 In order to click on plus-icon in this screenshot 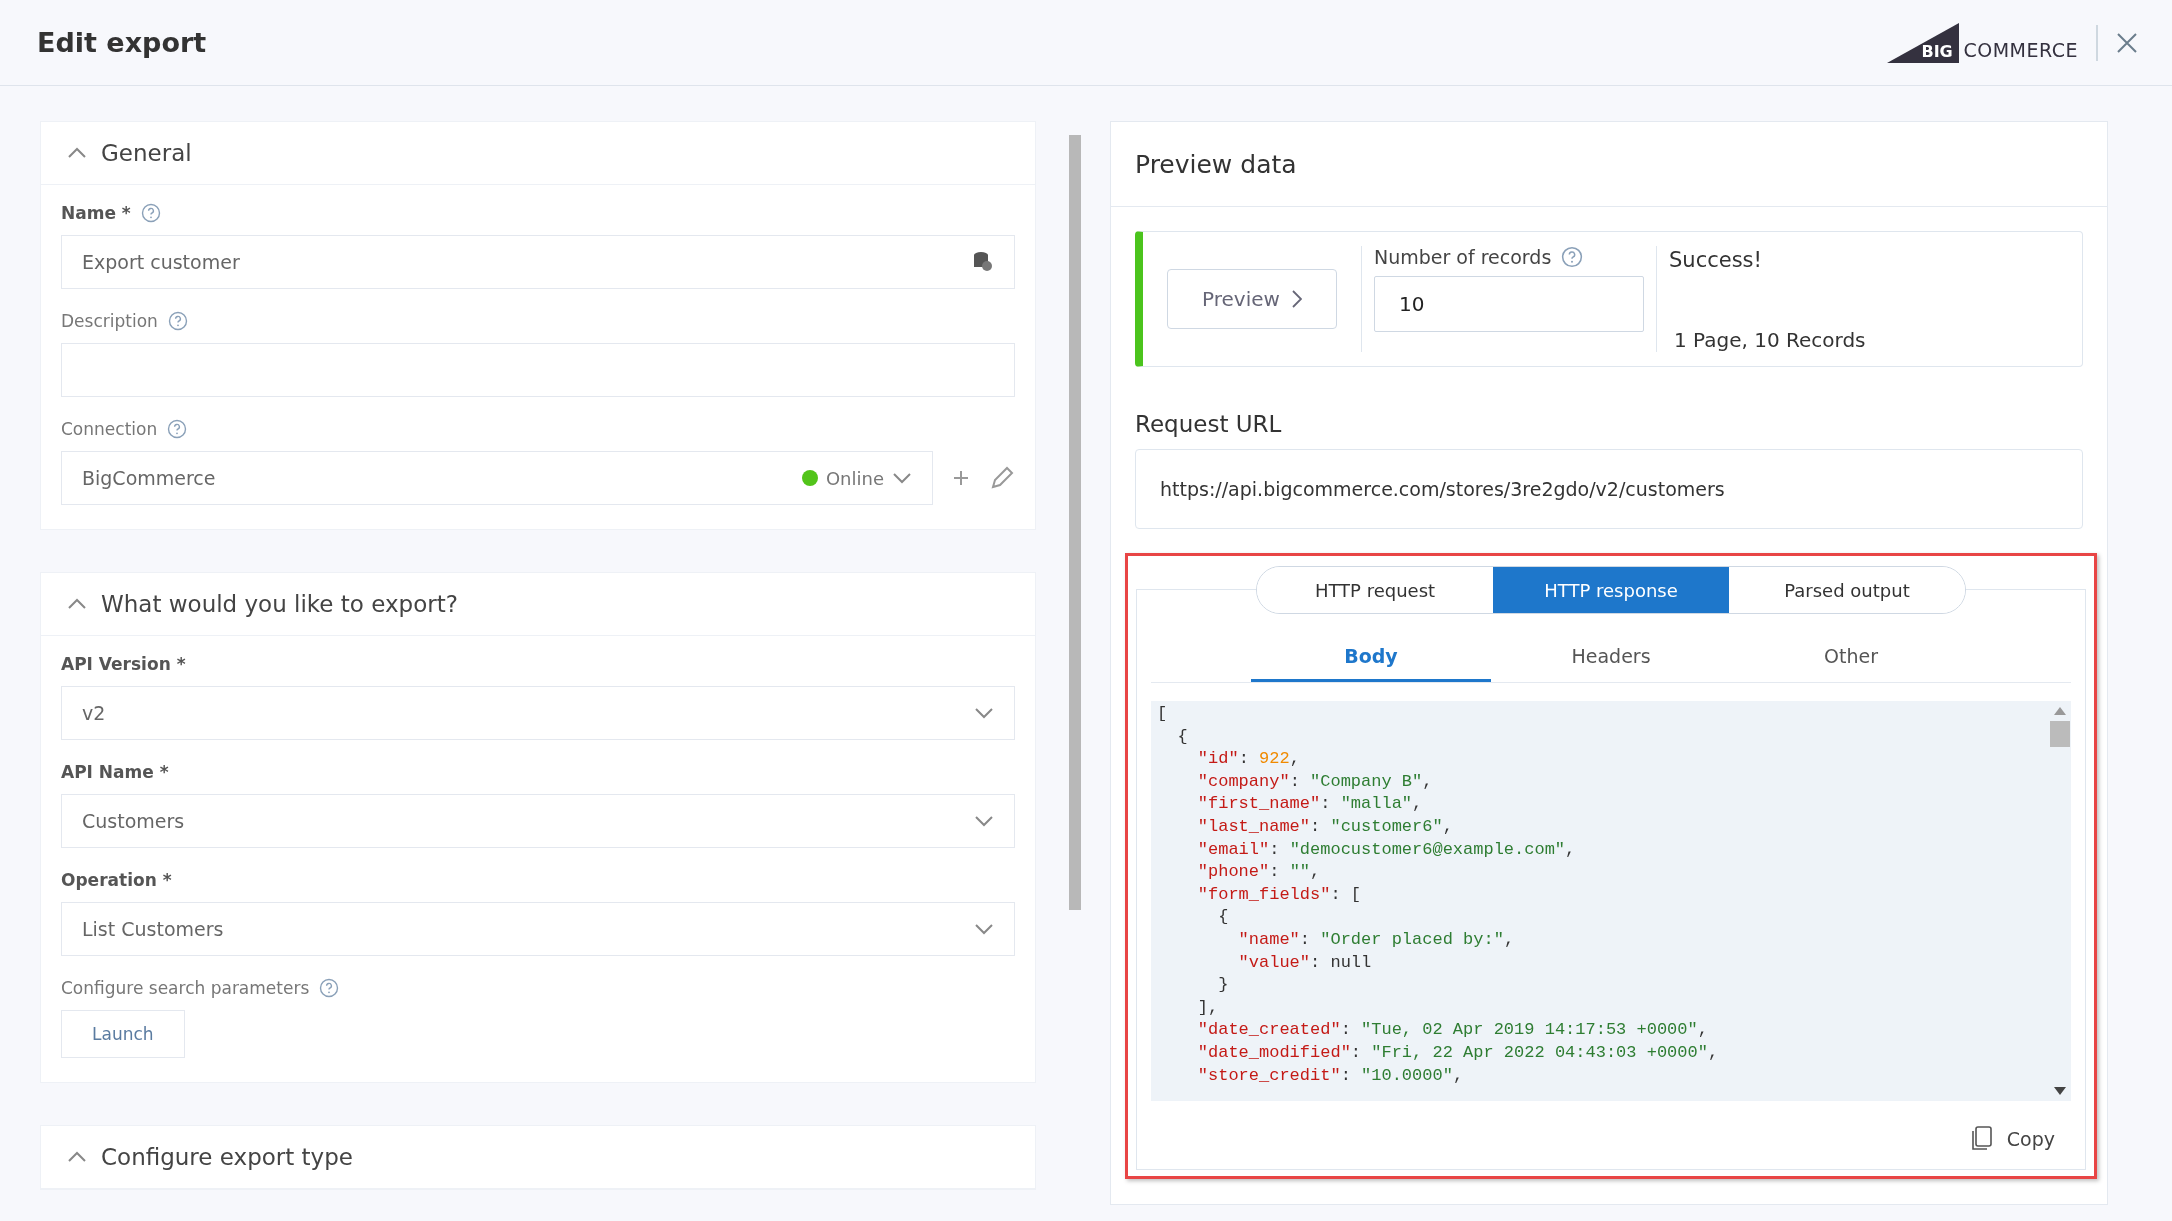, I will do `click(961, 478)`.